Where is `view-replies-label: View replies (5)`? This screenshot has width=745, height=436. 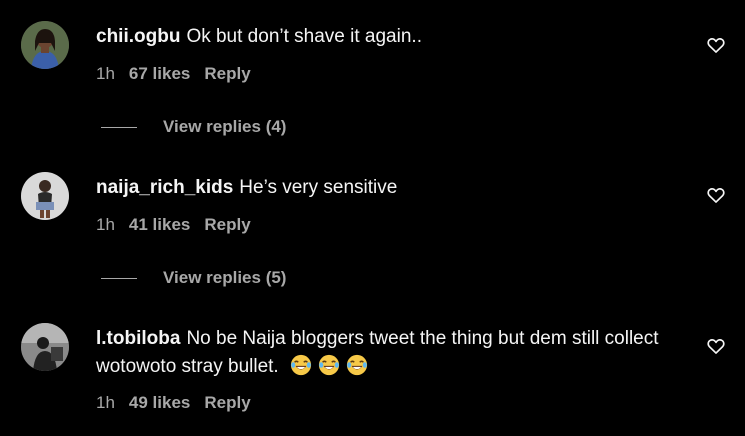
view-replies-label: View replies (5) is located at coordinates (225, 277).